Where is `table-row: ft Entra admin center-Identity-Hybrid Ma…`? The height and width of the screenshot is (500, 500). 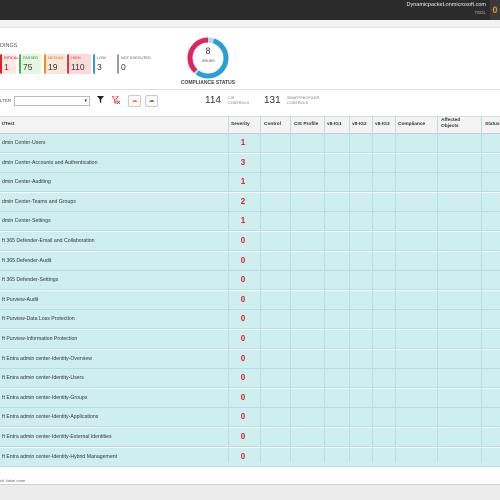 table-row: ft Entra admin center-Identity-Hybrid Ma… is located at coordinates (250, 457).